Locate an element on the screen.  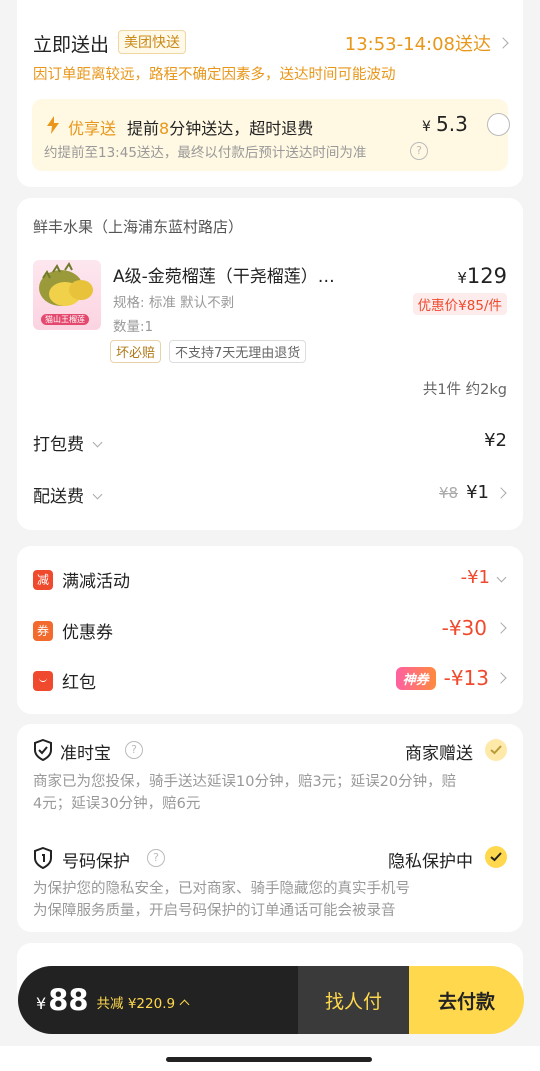
total-section: ¥ 88 共减 ¥220.9 is located at coordinates (158, 1000).